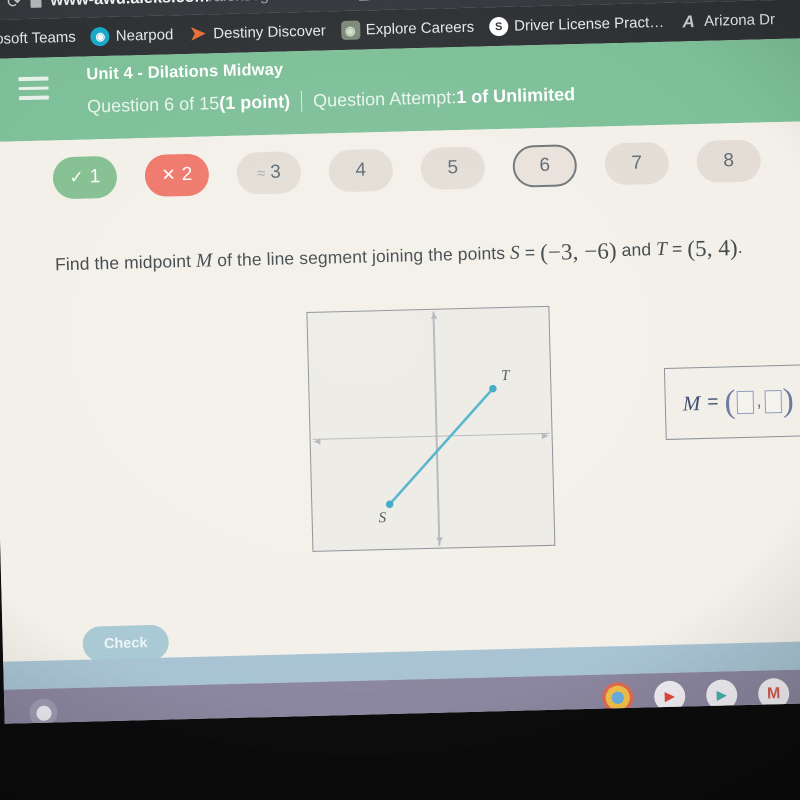 Image resolution: width=800 pixels, height=800 pixels. I want to click on gmail-icon: M, so click(773, 693).